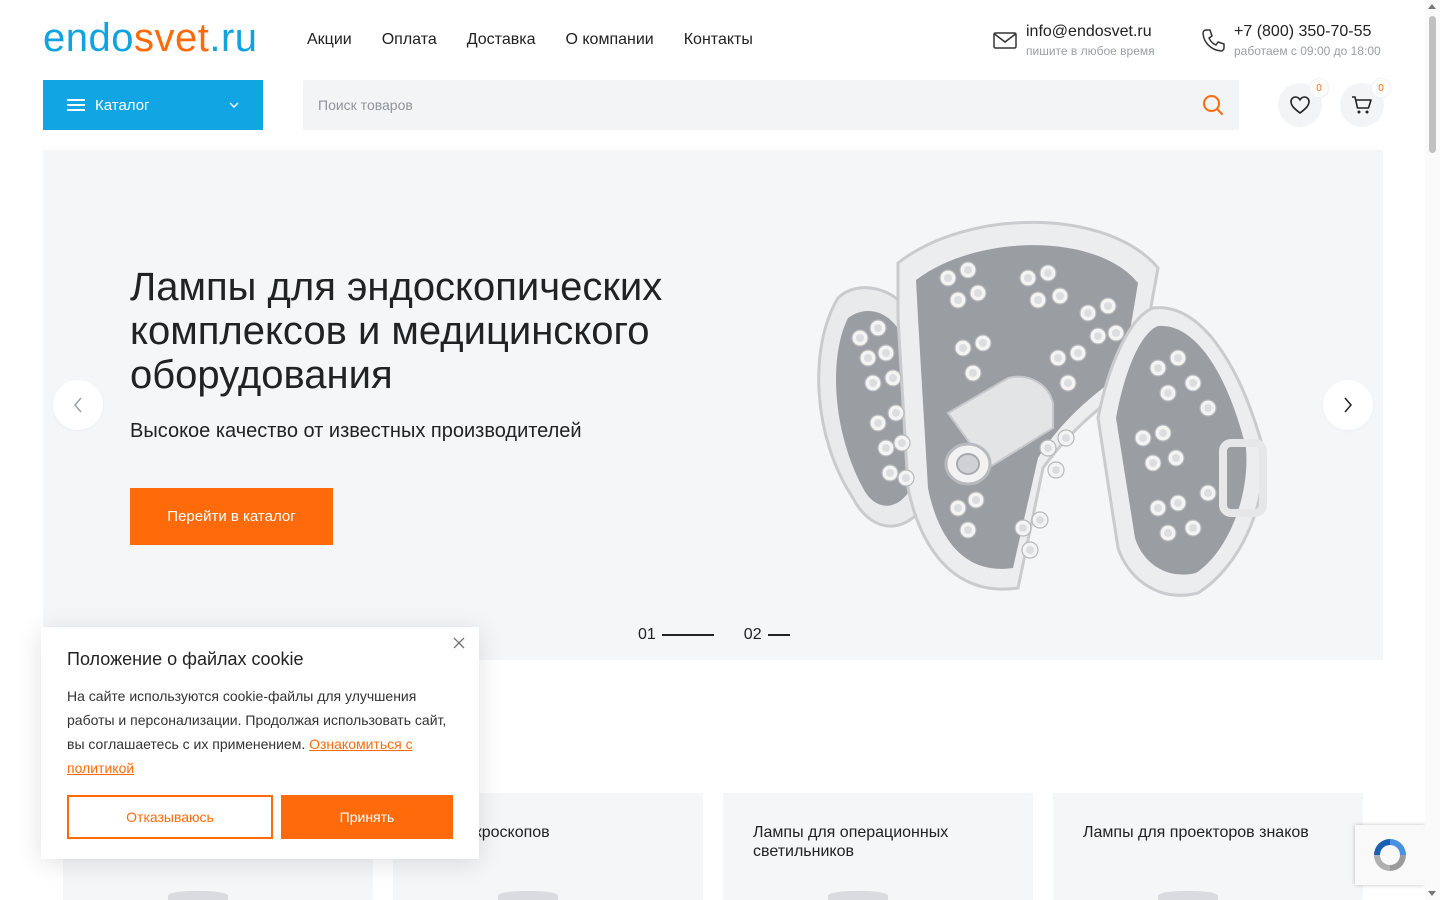 This screenshot has width=1440, height=900. What do you see at coordinates (171, 38) in the screenshot?
I see `logo-part-svet: svet` at bounding box center [171, 38].